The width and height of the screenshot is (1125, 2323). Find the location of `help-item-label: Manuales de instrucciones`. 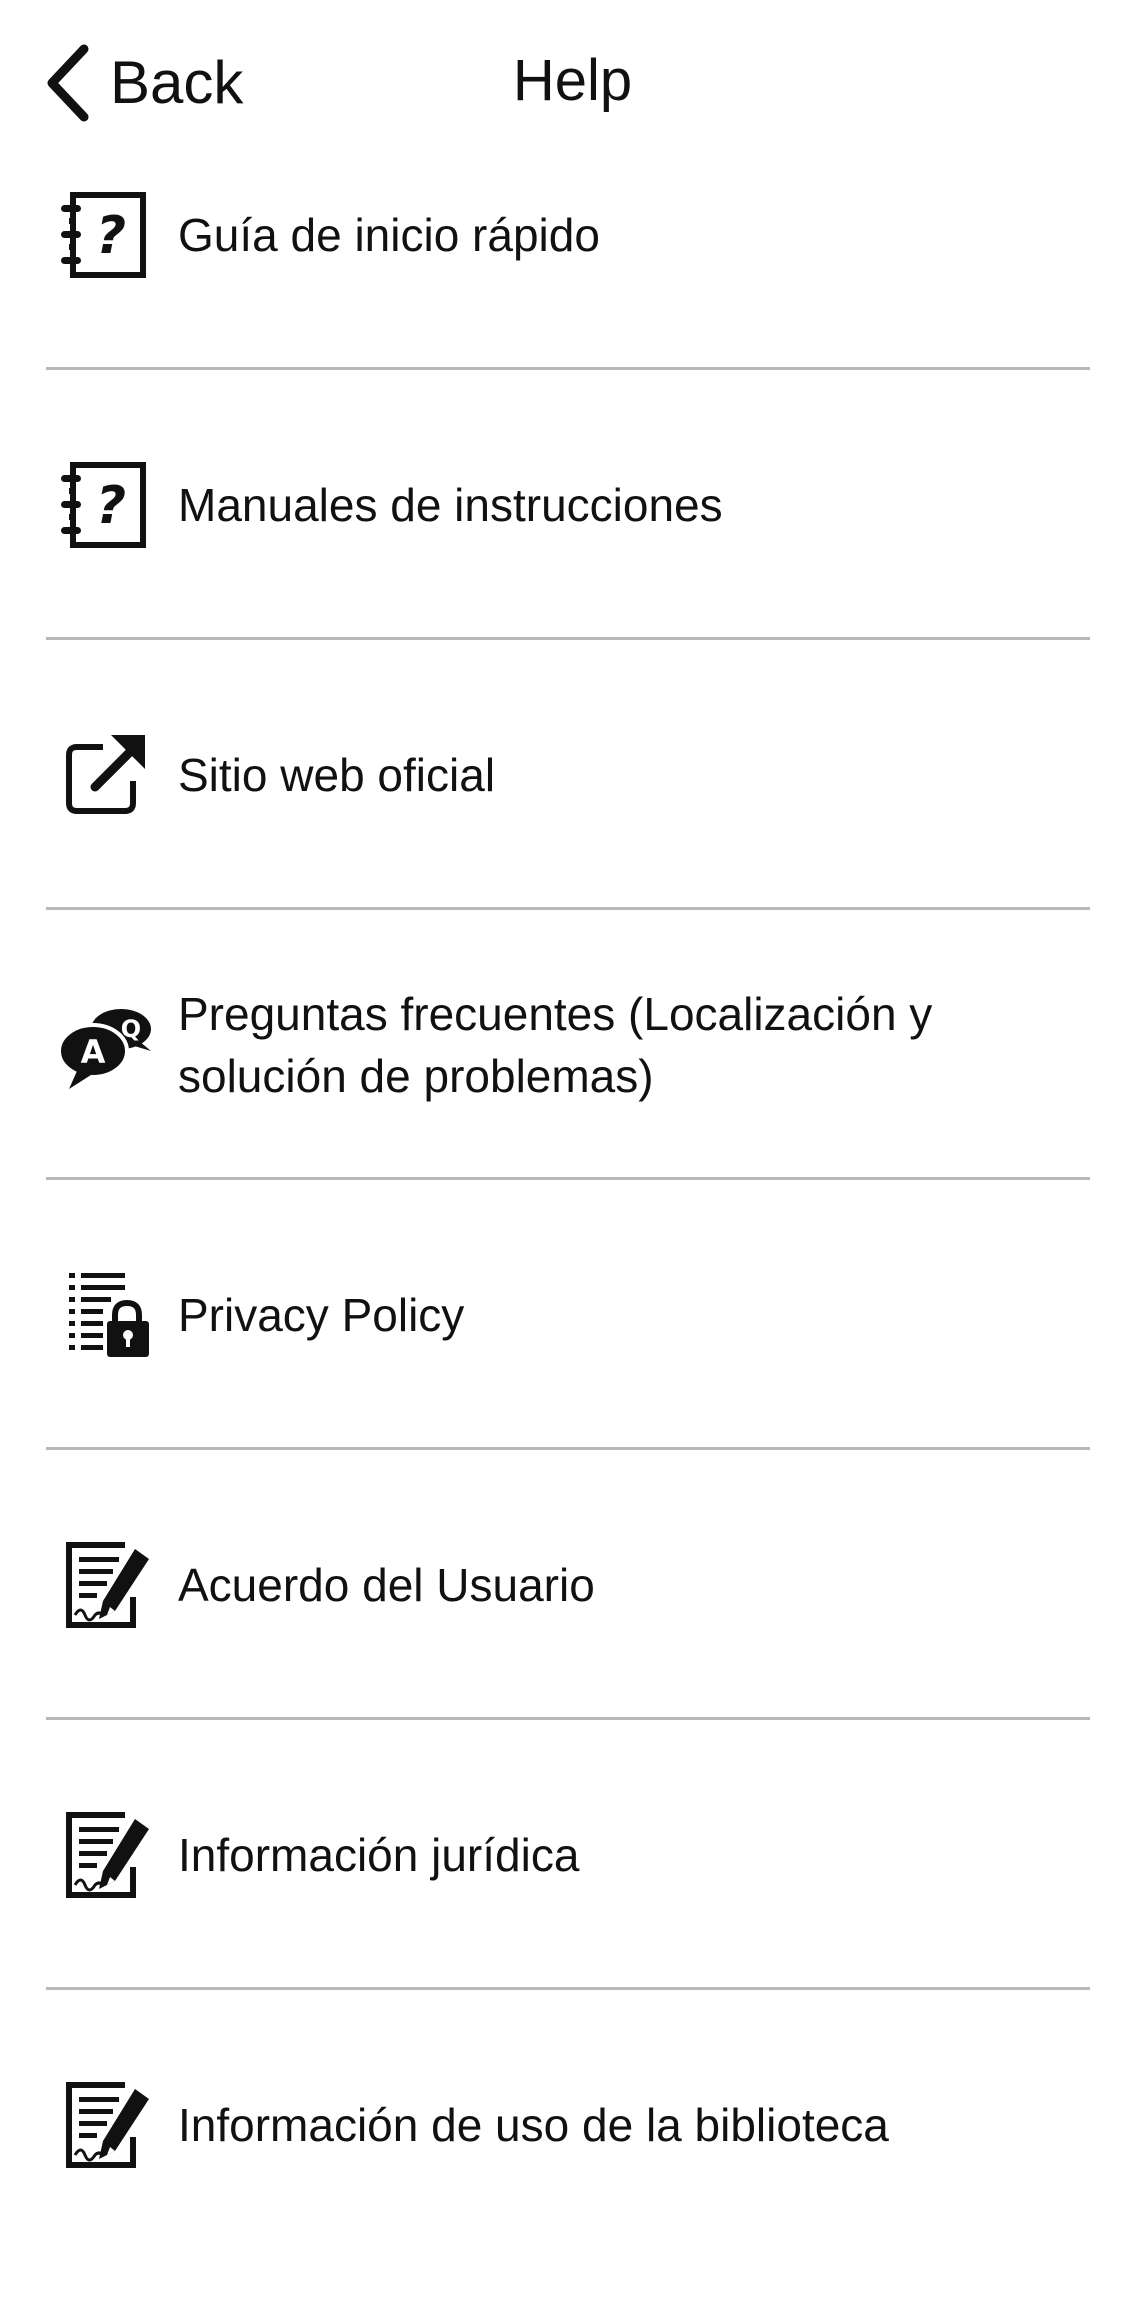

help-item-label: Manuales de instrucciones is located at coordinates (450, 505).